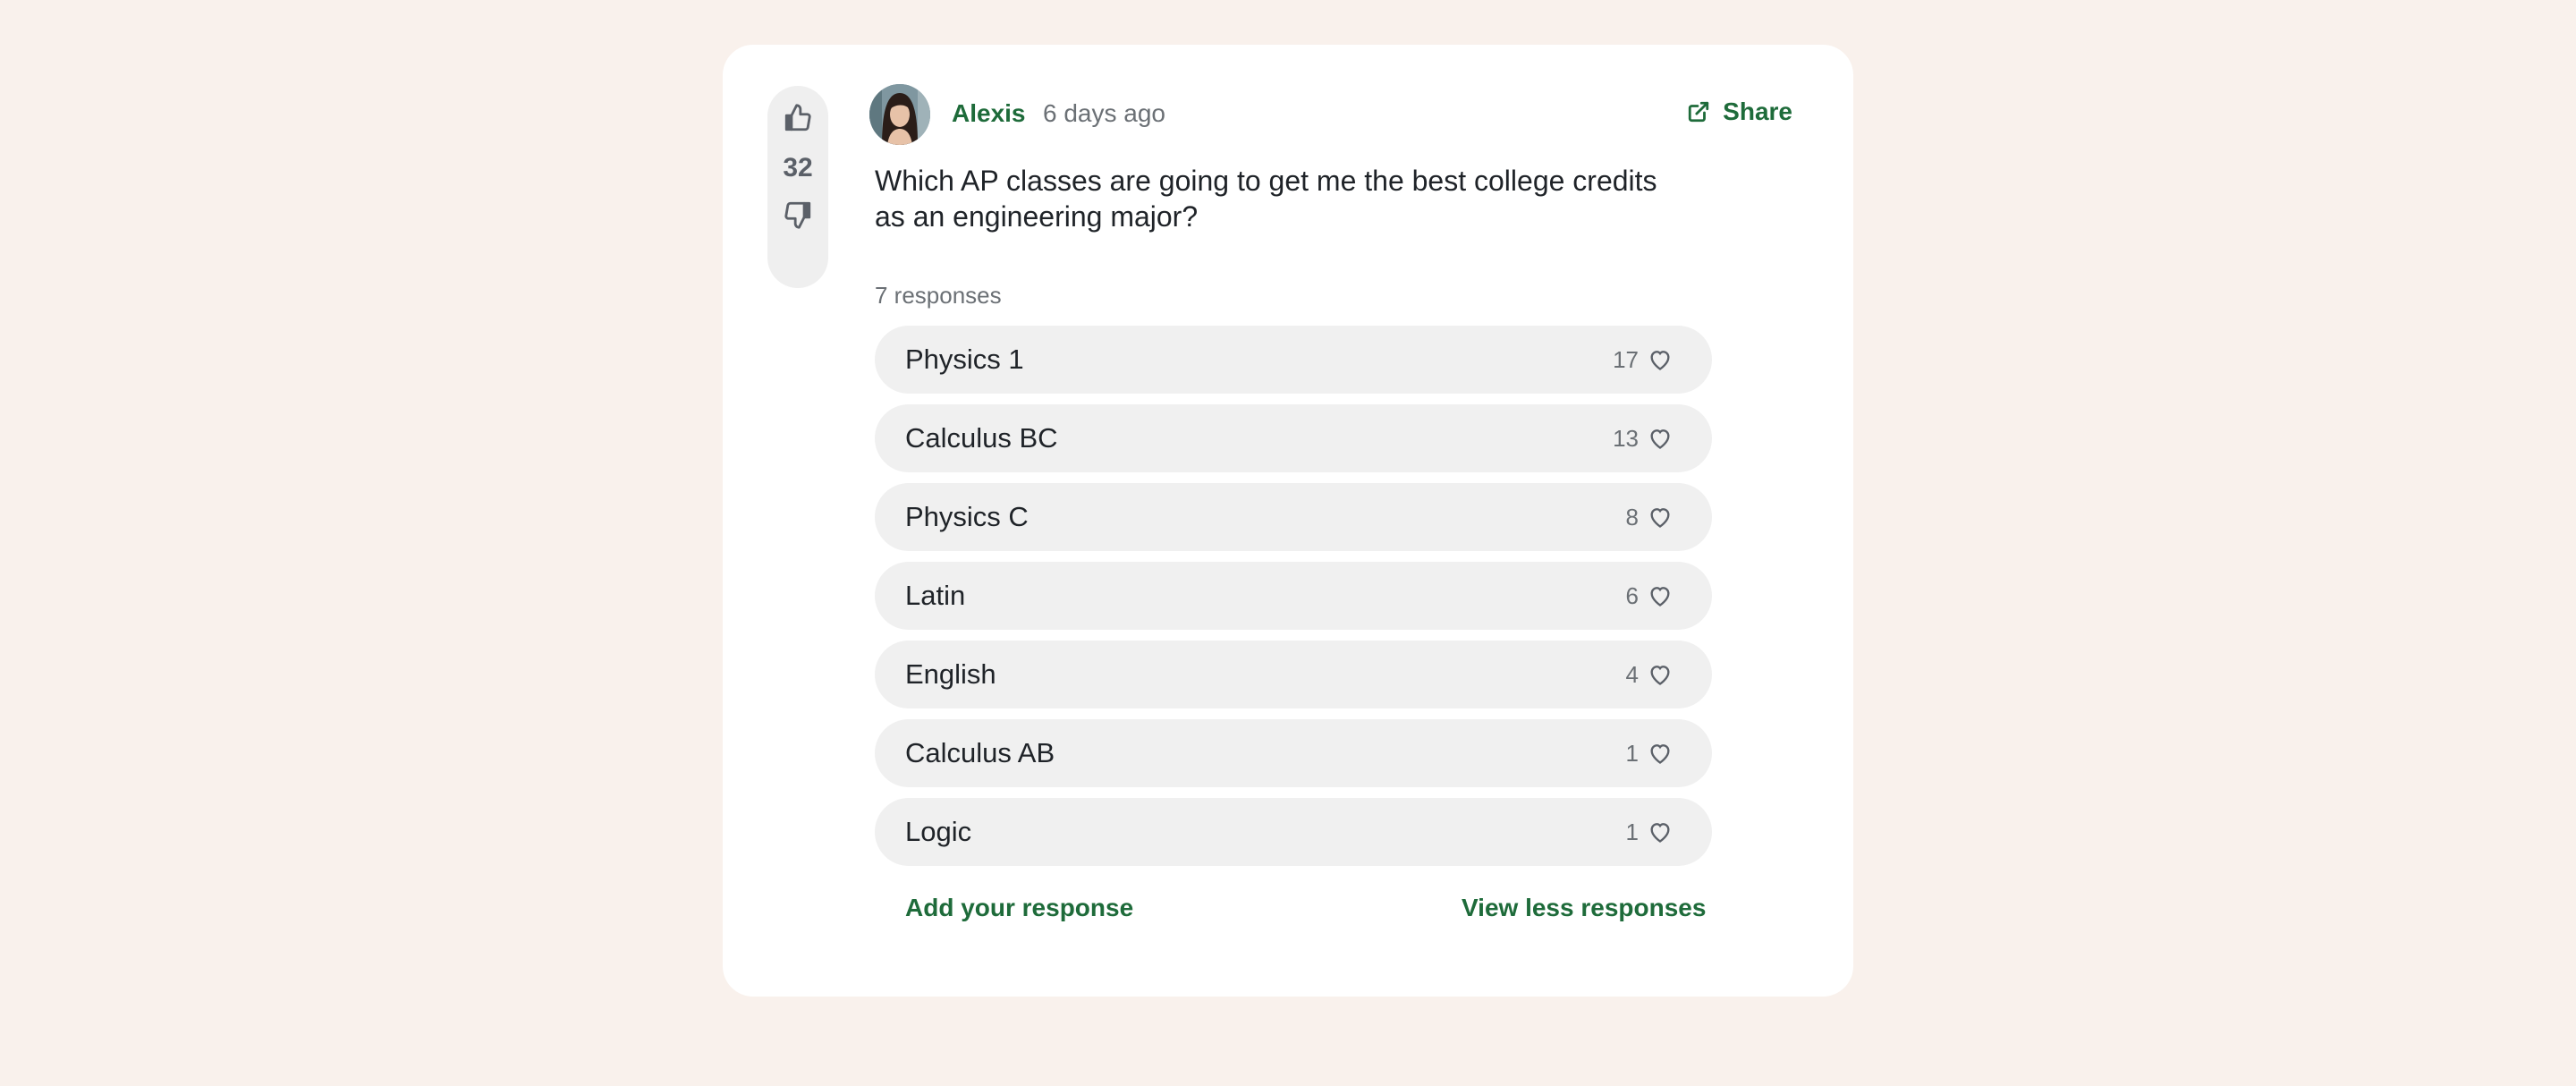 This screenshot has height=1086, width=2576. What do you see at coordinates (1626, 359) in the screenshot?
I see `response-like-count: 17` at bounding box center [1626, 359].